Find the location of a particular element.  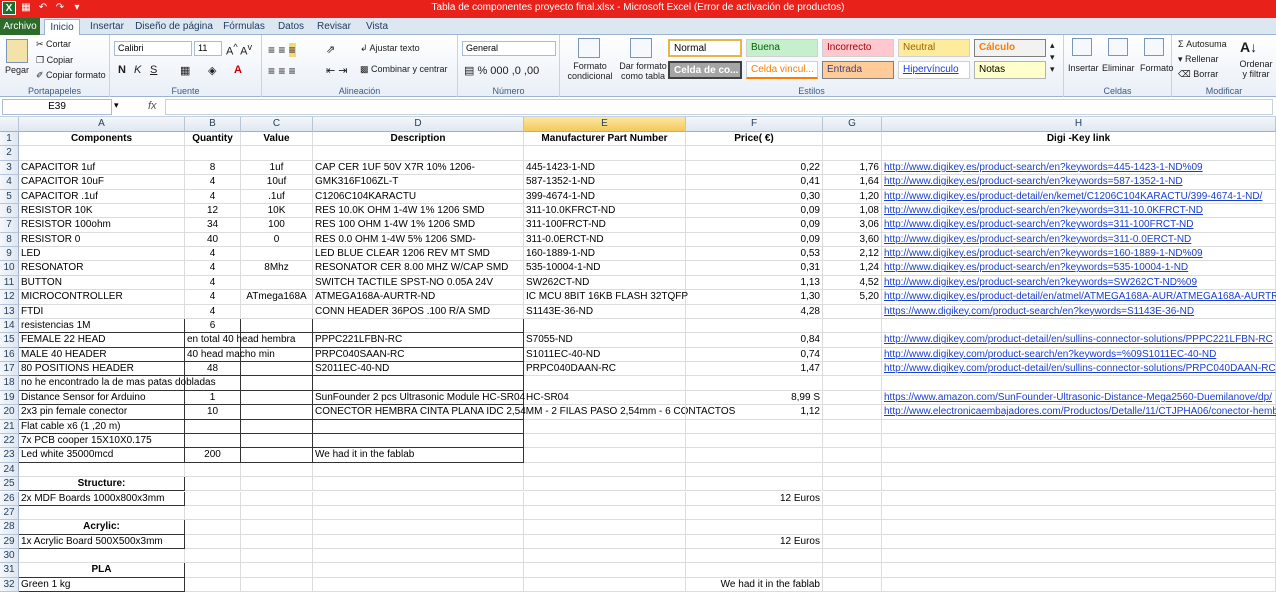

cell-g6: 1,08 is located at coordinates (852, 211).